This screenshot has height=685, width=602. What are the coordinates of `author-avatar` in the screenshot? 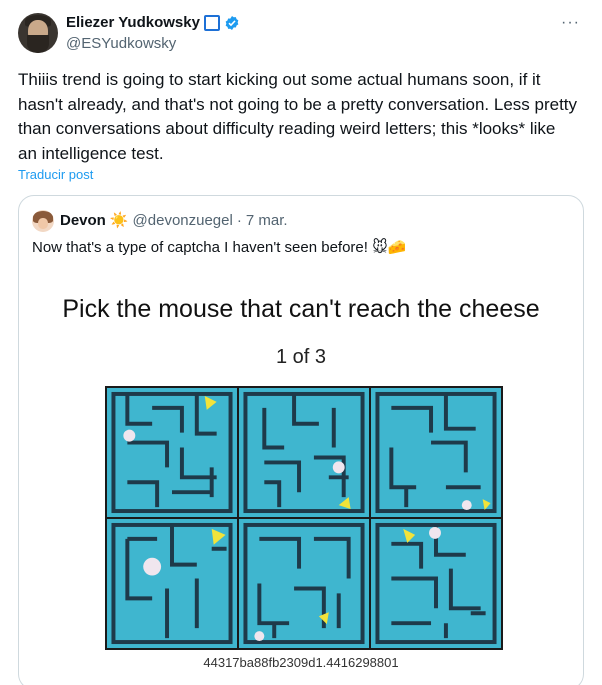 It's located at (38, 33).